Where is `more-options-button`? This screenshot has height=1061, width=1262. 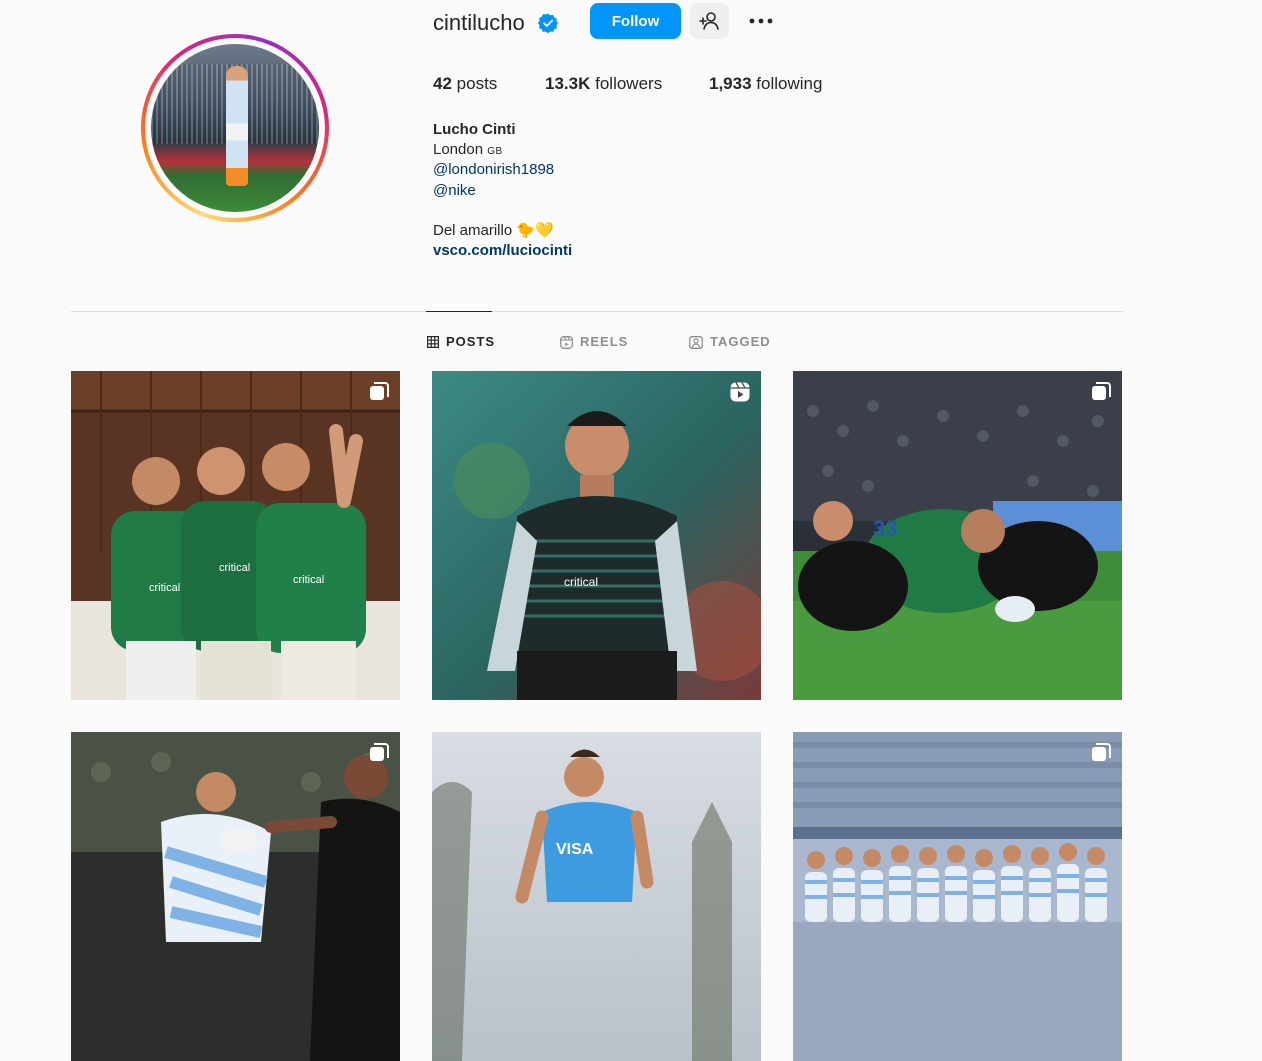 more-options-button is located at coordinates (761, 21).